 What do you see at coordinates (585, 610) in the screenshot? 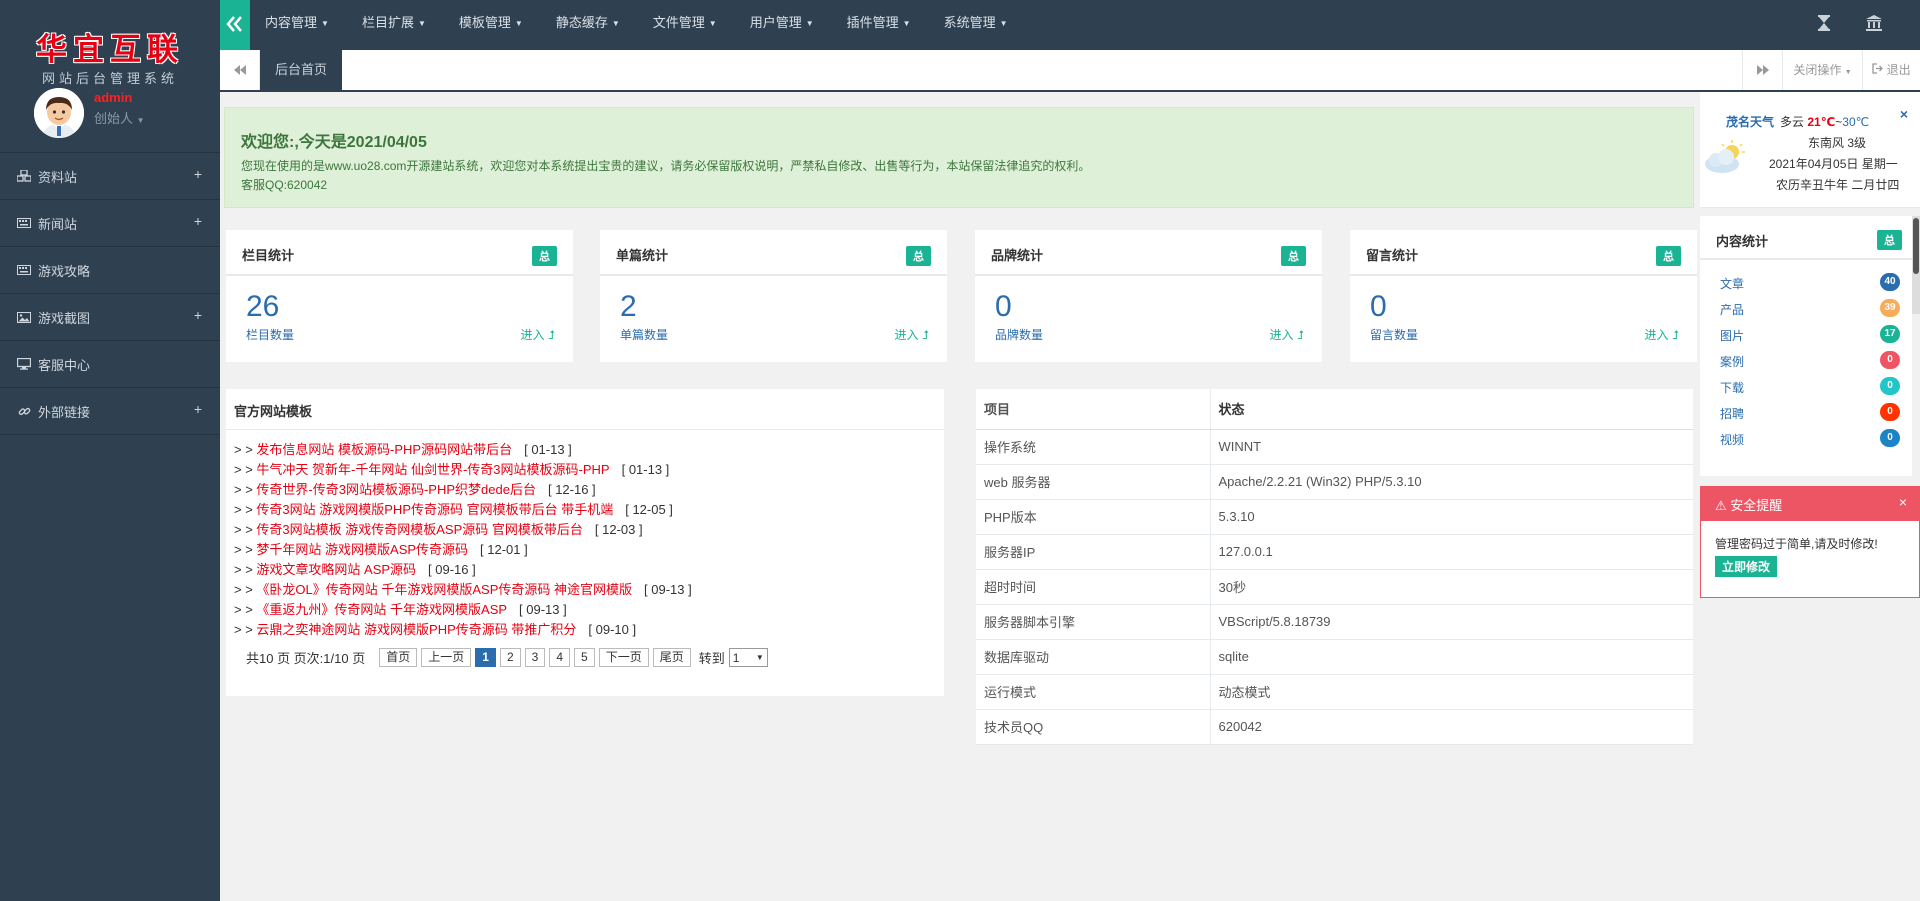
I see `list-item: > > 《重返九州》传奇网站 千年游戏网模版ASP [ 09-13 ]` at bounding box center [585, 610].